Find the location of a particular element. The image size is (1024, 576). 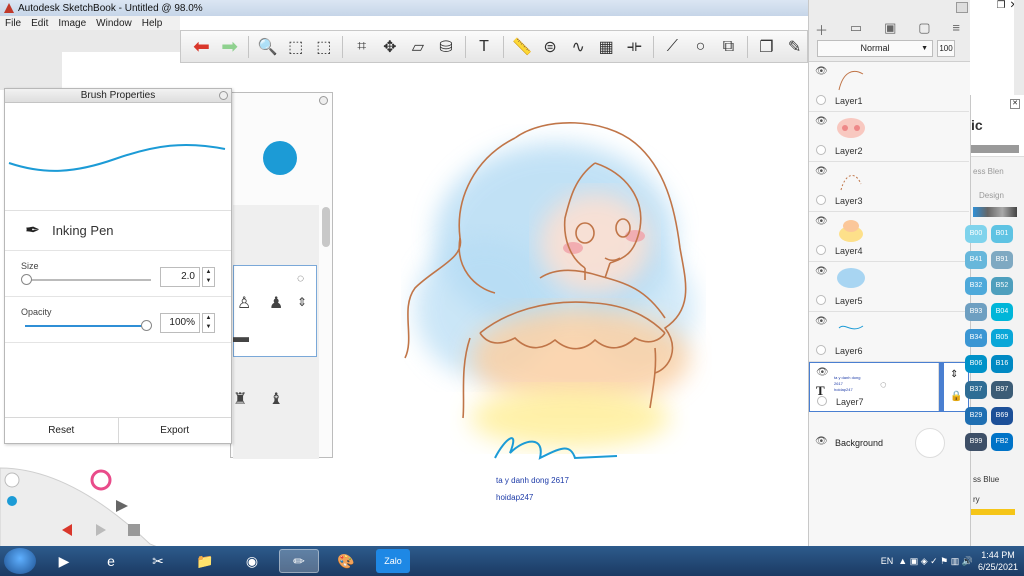

pencil-brush-icon: ♙ is located at coordinates (244, 303).